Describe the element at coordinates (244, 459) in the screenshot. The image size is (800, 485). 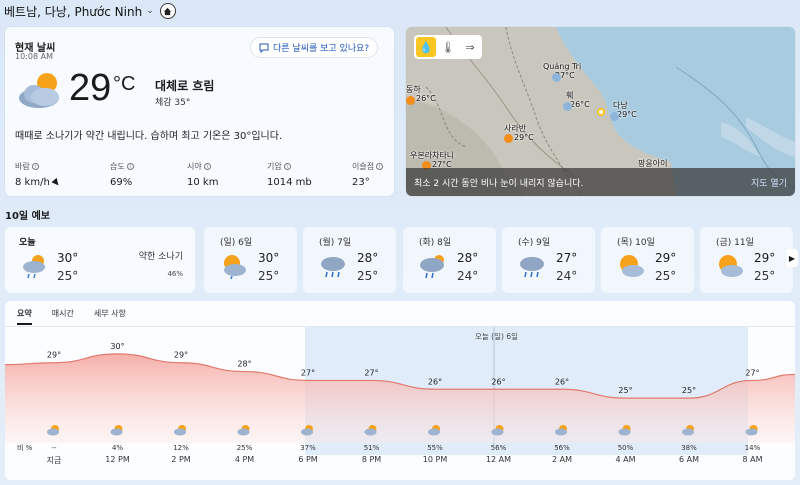
I see `time-tick: 4 PM` at that location.